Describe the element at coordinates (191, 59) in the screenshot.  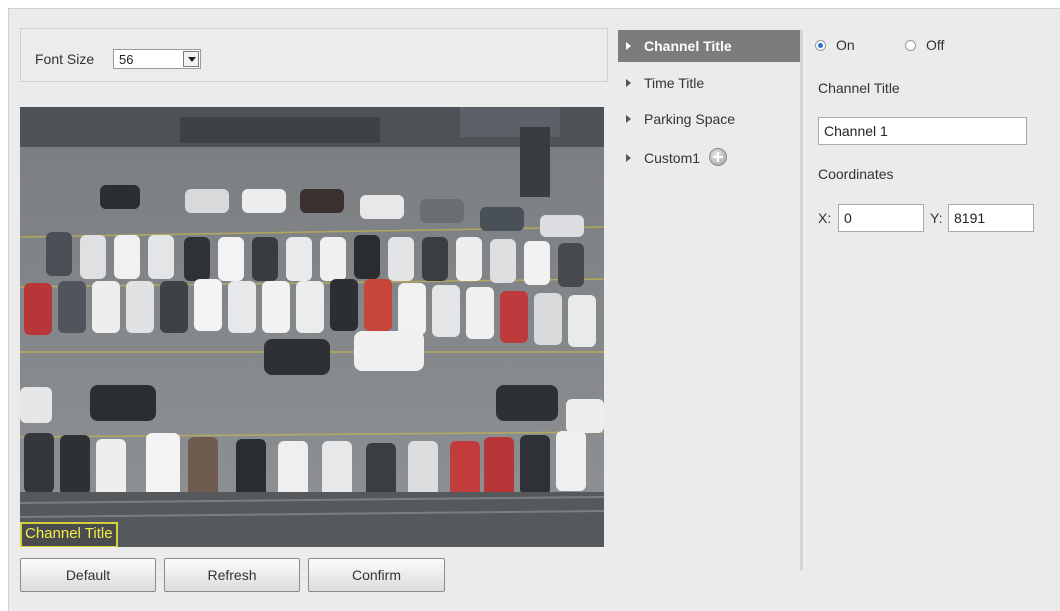
I see `chevron-down-icon` at that location.